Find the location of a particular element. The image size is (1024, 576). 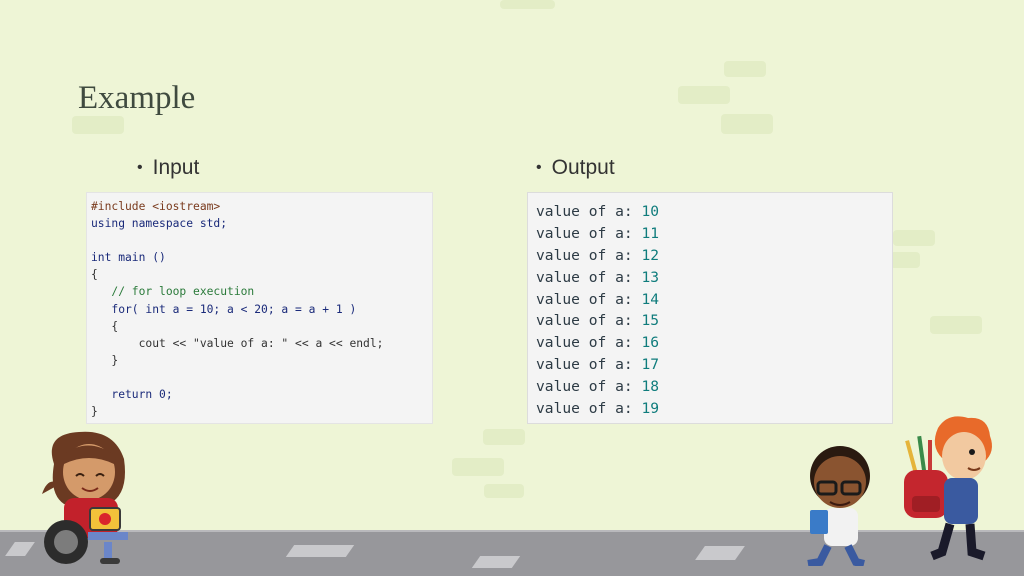

girl-in-wheelchair-illustration is located at coordinates (85, 497).